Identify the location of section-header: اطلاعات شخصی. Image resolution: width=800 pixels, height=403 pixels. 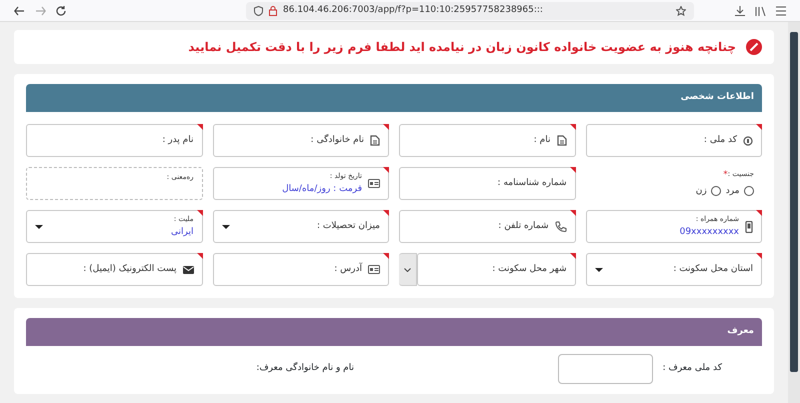
(394, 98).